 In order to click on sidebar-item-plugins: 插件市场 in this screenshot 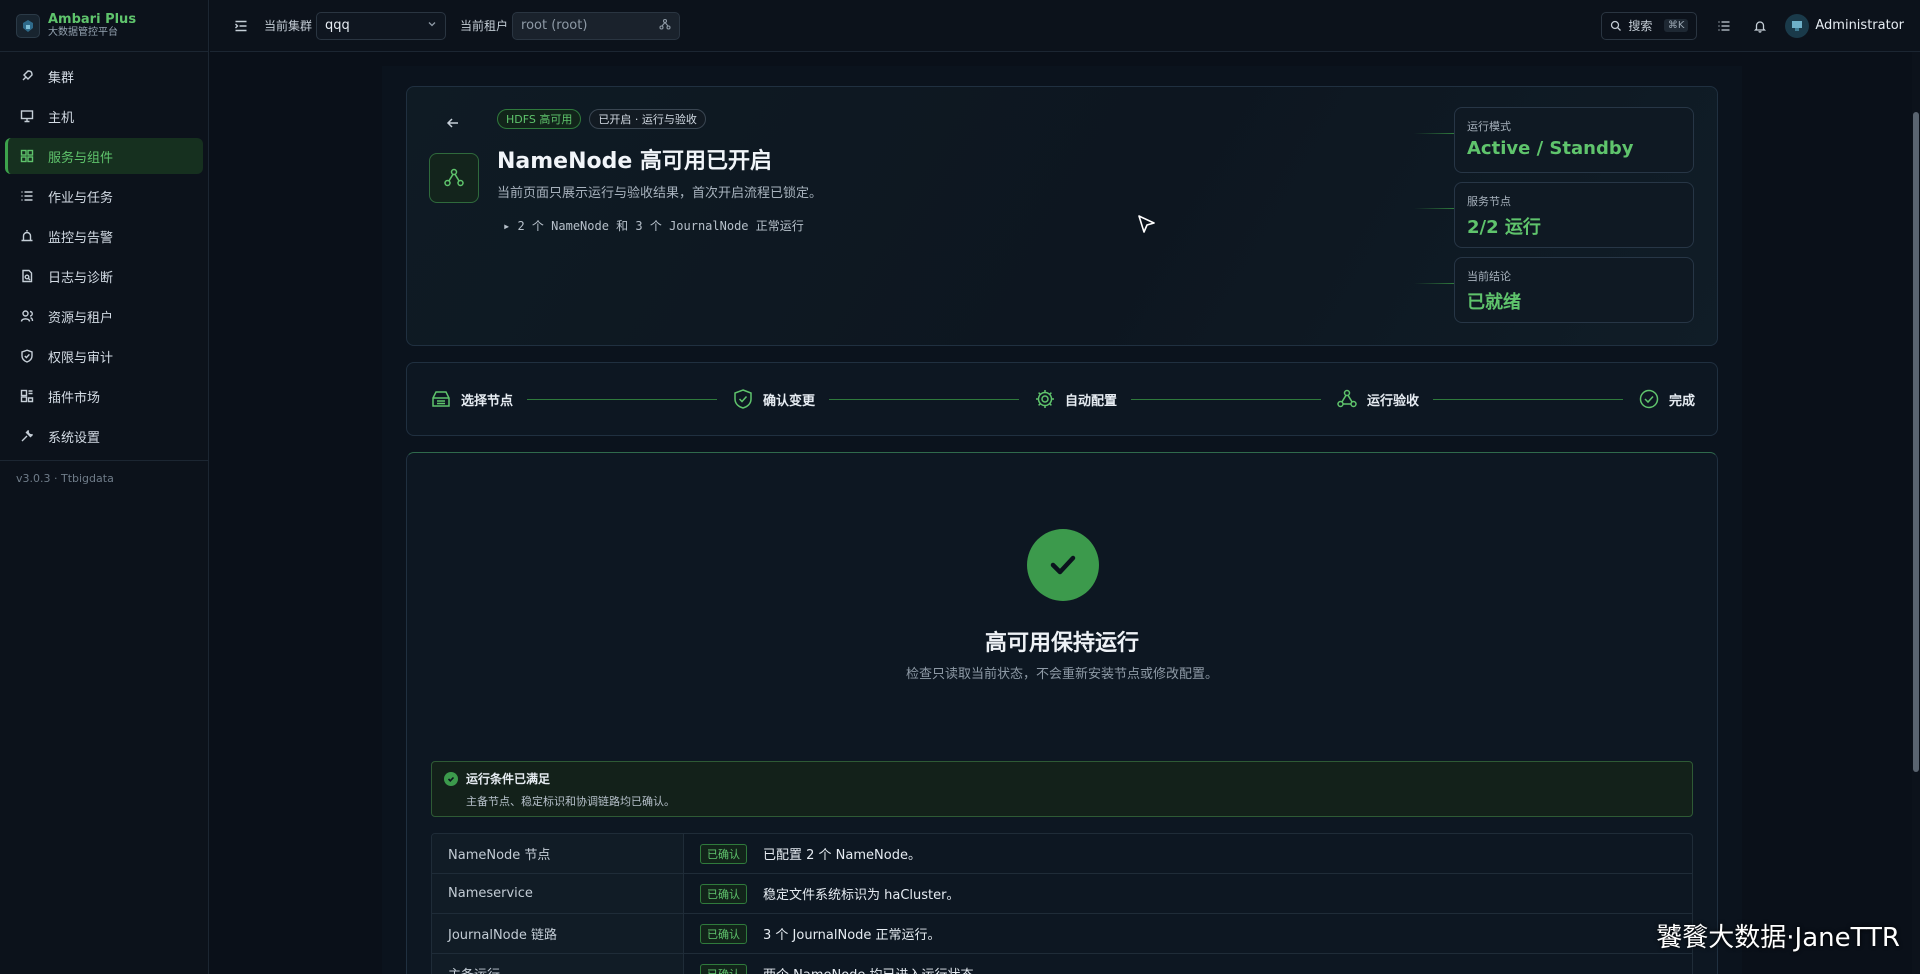, I will do `click(104, 396)`.